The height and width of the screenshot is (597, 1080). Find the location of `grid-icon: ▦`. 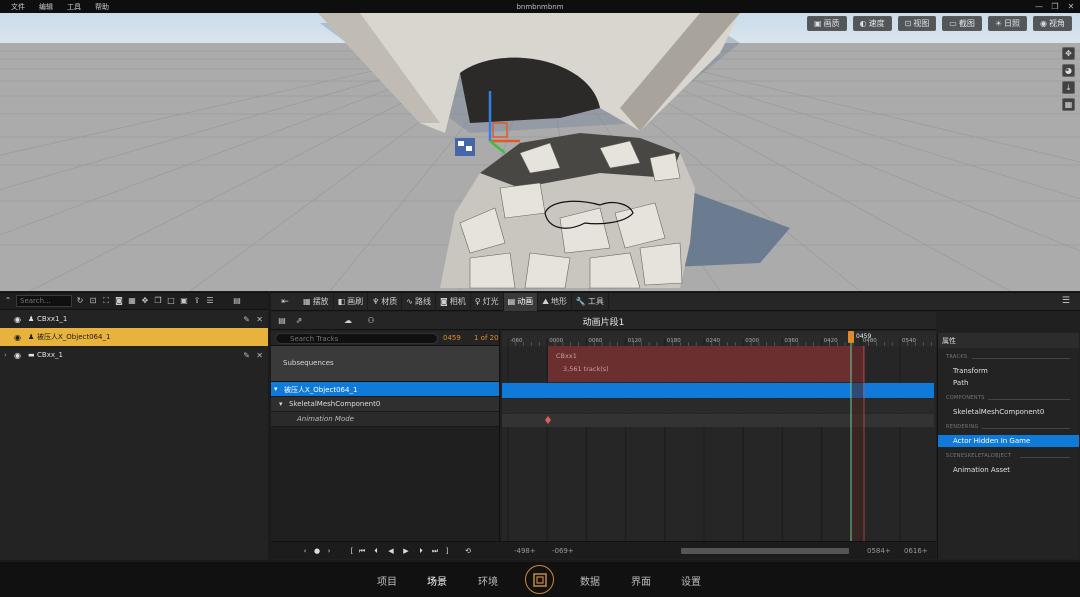

grid-icon: ▦ is located at coordinates (1068, 104).